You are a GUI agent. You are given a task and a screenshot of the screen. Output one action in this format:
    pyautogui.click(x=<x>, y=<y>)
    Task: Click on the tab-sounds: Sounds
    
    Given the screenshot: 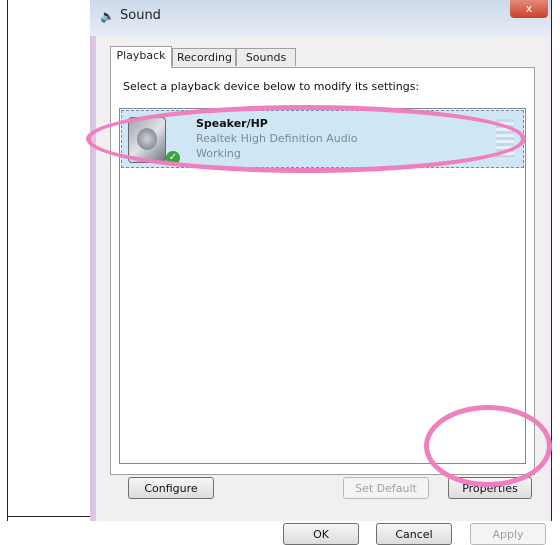 What is the action you would take?
    pyautogui.click(x=266, y=57)
    